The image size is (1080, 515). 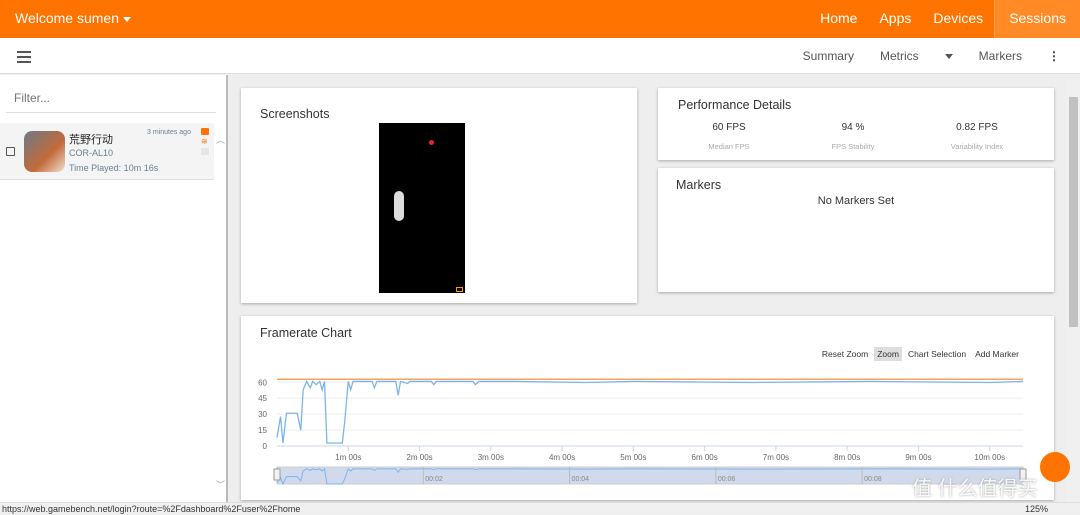 I want to click on navigator-handle, so click(x=277, y=474).